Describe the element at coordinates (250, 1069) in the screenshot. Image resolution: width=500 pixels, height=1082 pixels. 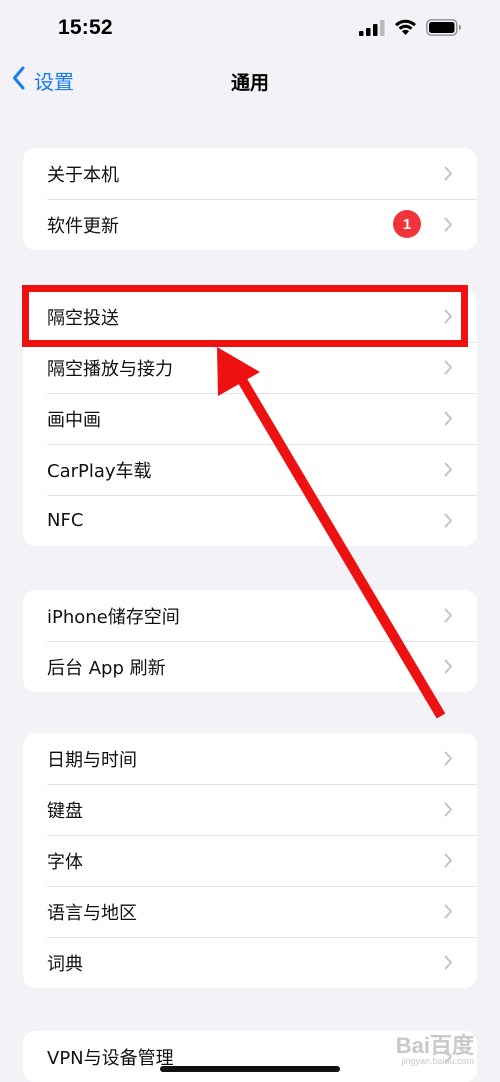
I see `home-indicator` at that location.